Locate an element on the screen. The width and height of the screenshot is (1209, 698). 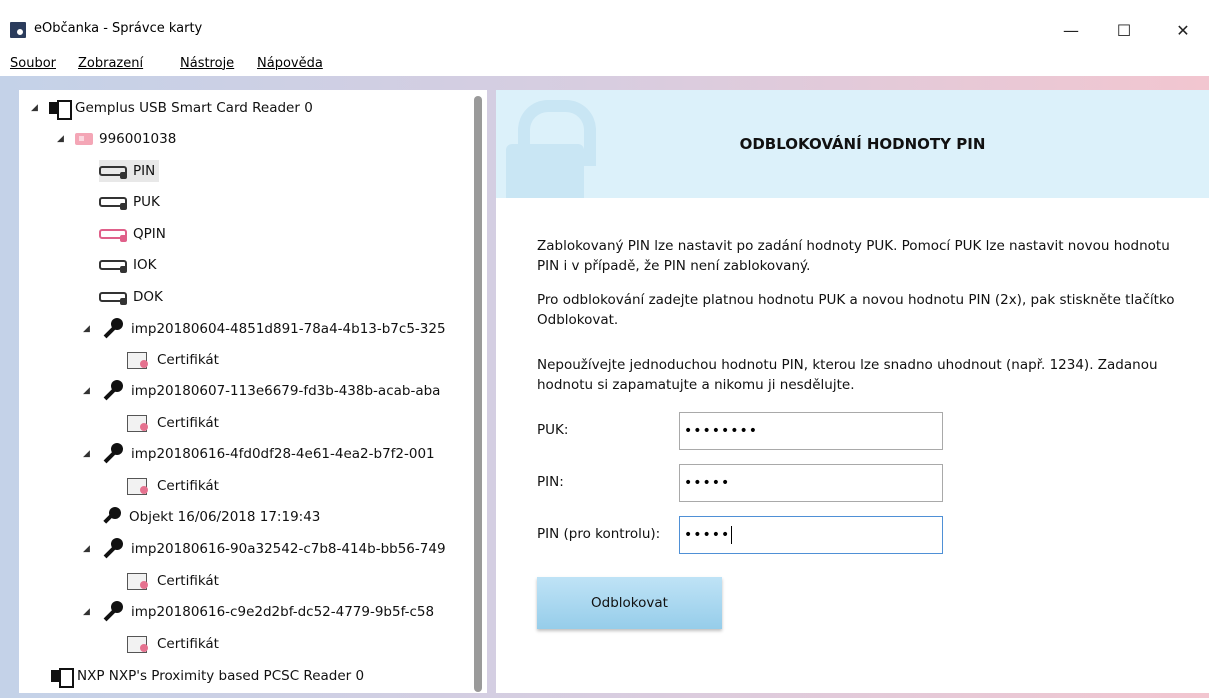
pin-confirm-field: ••••• is located at coordinates (811, 535).